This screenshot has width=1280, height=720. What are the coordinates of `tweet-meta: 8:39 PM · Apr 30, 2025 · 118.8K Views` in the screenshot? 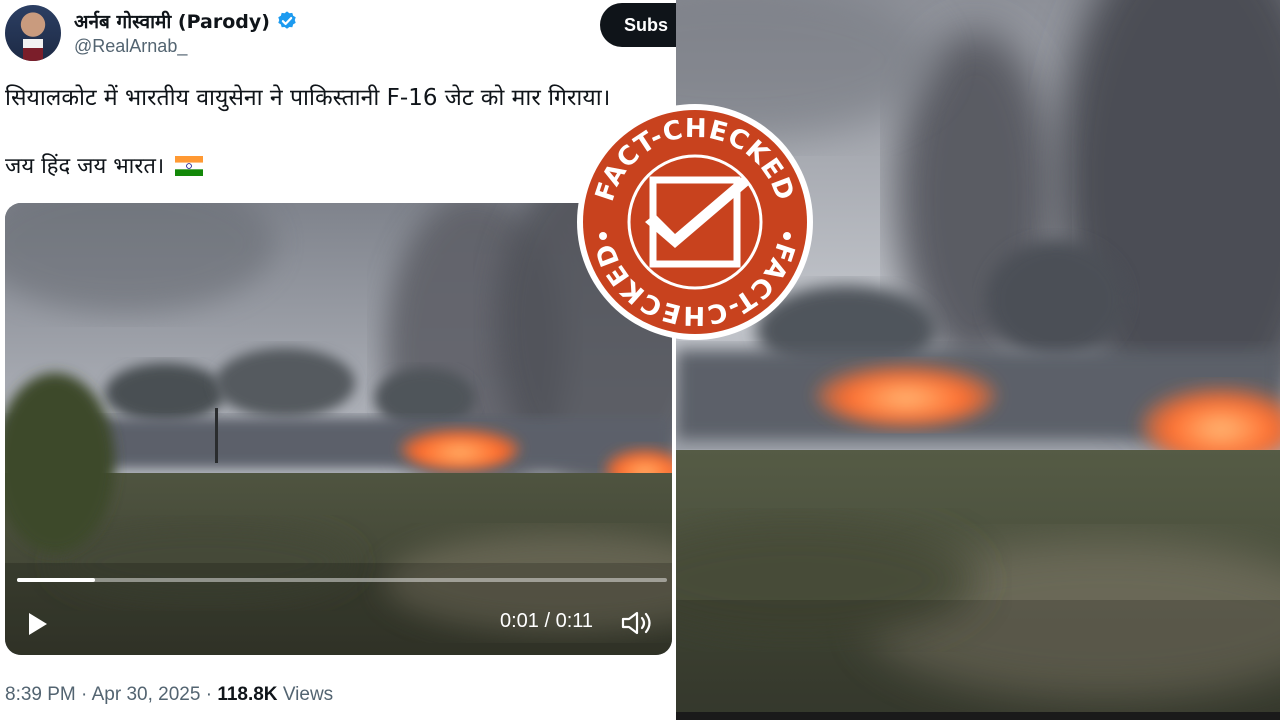 It's located at (169, 695).